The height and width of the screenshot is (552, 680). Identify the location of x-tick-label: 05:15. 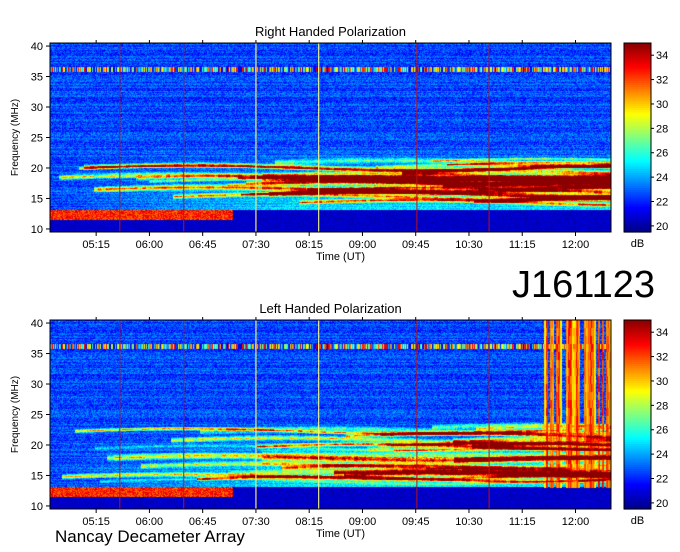
(96, 245).